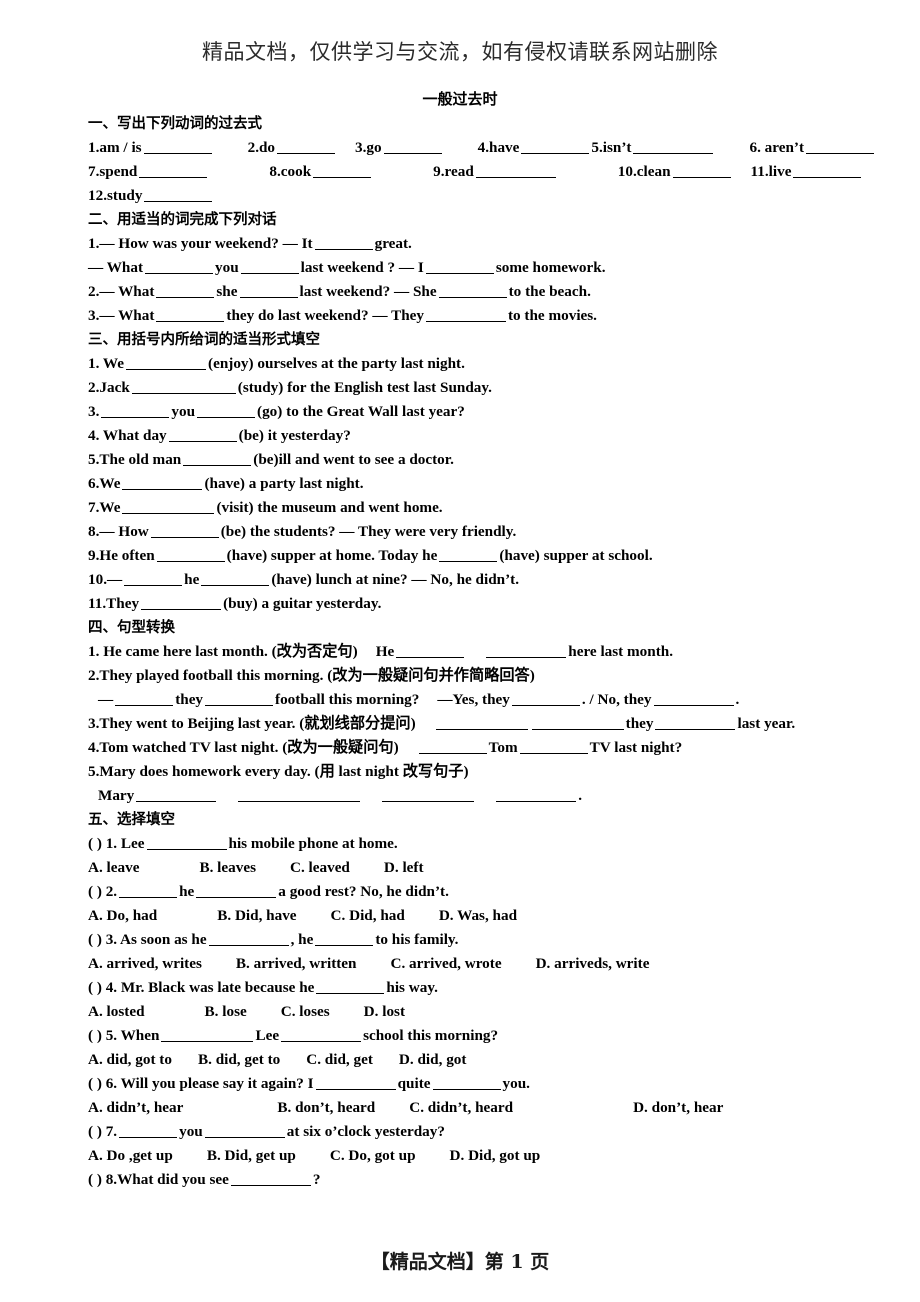 The width and height of the screenshot is (920, 1302). Describe the element at coordinates (320, 867) in the screenshot. I see `option-c: C. leaved` at that location.